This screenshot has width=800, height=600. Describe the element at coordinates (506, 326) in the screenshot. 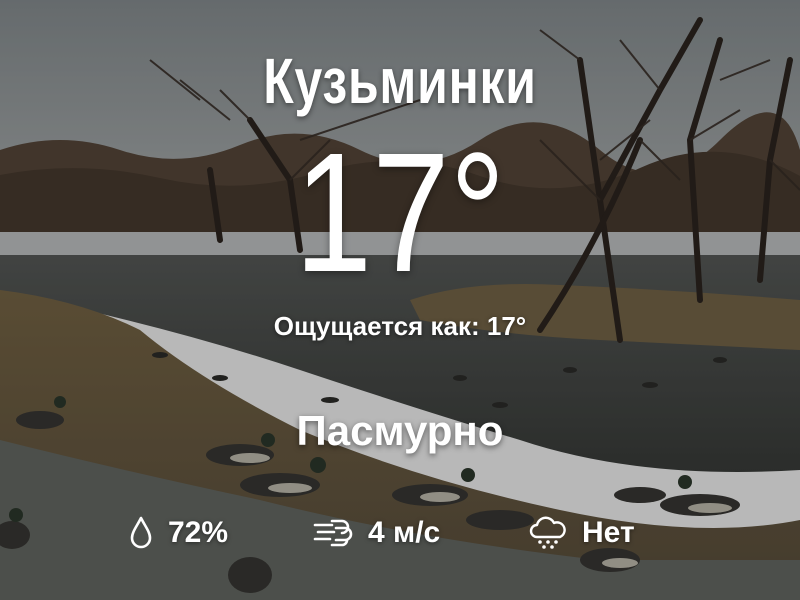

I see `feels-like-value: 17°` at that location.